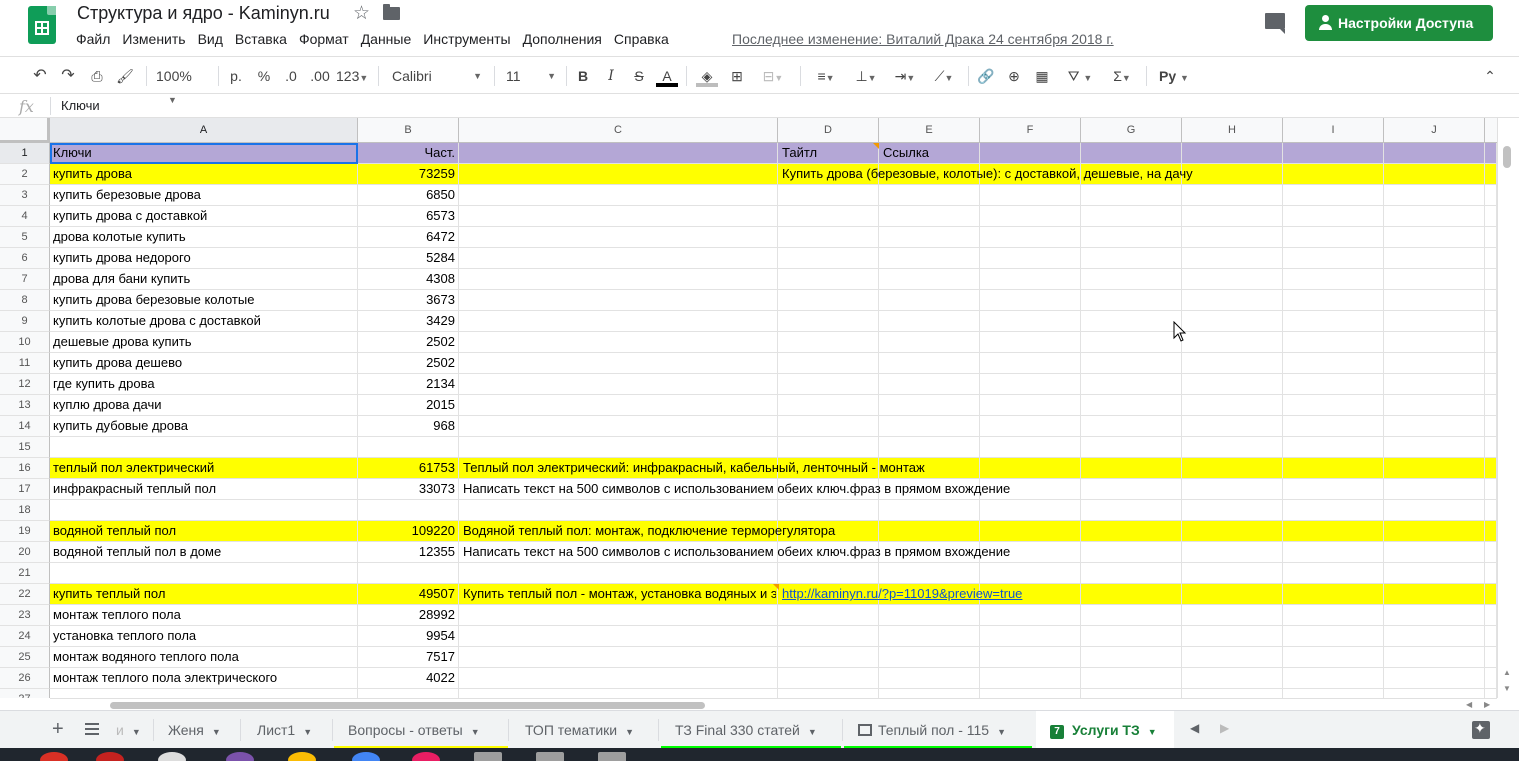 Image resolution: width=1519 pixels, height=761 pixels. What do you see at coordinates (531, 76) in the screenshot?
I see `font-size-select: 11 ▼` at bounding box center [531, 76].